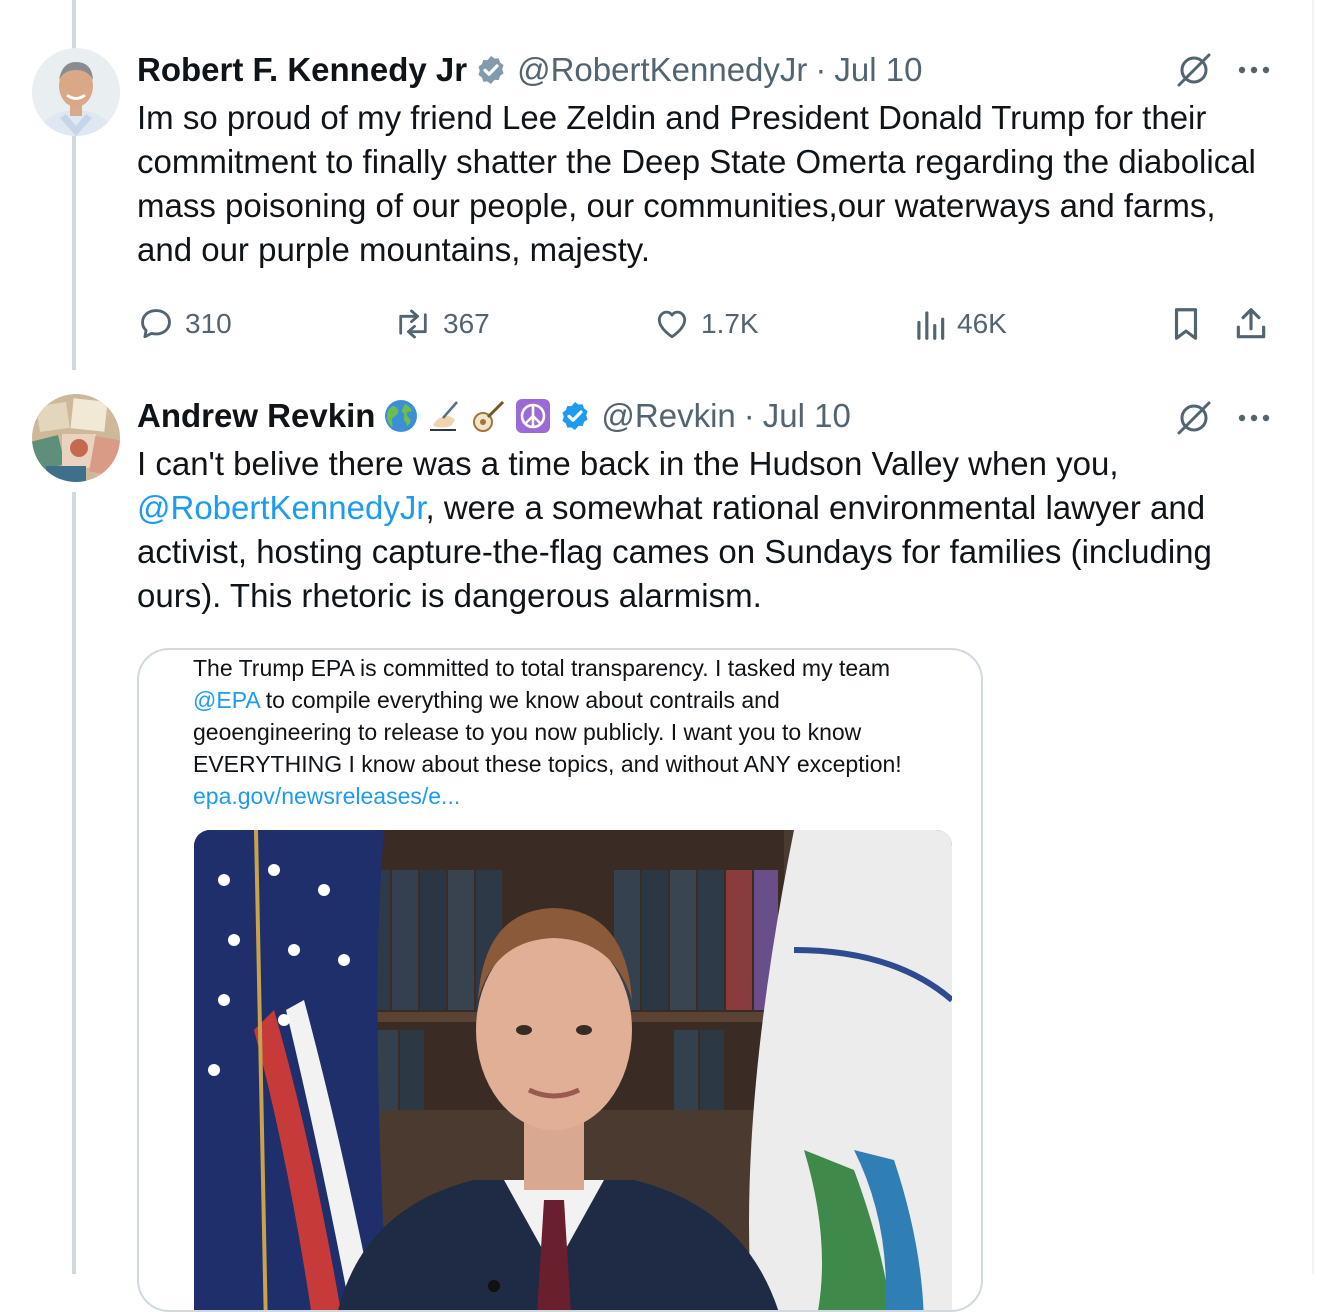  Describe the element at coordinates (302, 70) in the screenshot. I see `display-name: Robert F. Kennedy Jr` at that location.